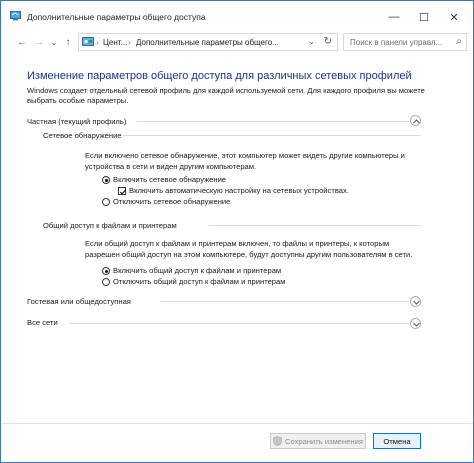  I want to click on back-button: ←, so click(22, 42).